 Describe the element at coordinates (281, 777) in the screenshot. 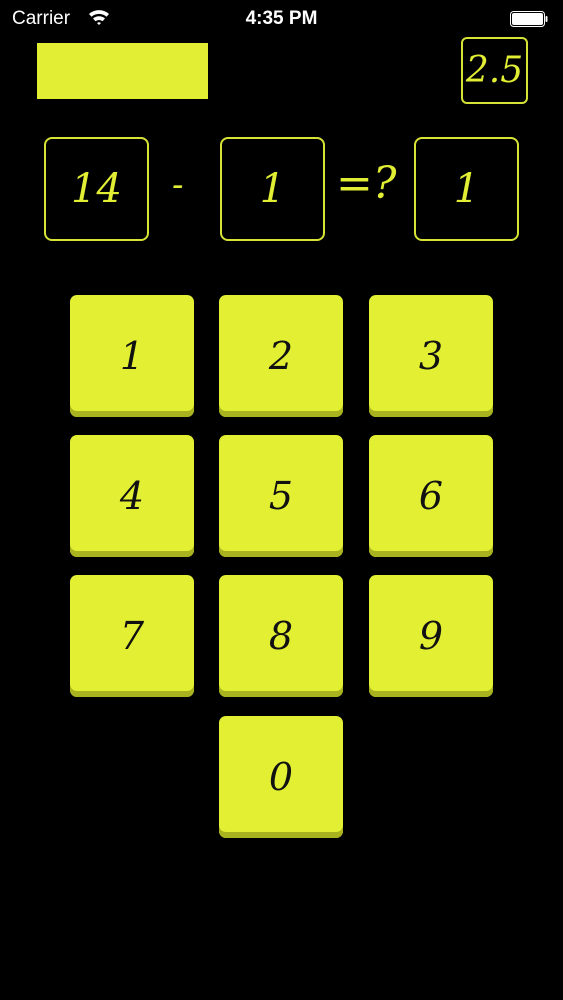

I see `key-0-button: 0` at that location.